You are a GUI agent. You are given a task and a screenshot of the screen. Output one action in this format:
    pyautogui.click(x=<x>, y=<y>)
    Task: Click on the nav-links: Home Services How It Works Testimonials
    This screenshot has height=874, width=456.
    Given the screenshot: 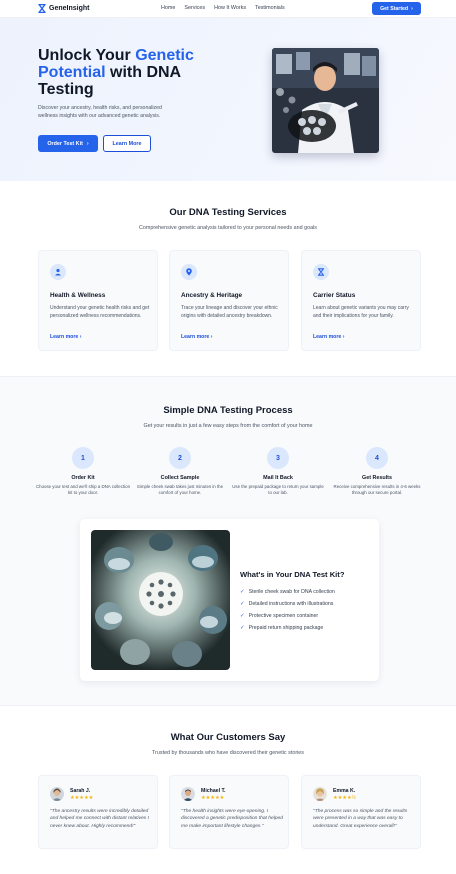 What is the action you would take?
    pyautogui.click(x=223, y=8)
    